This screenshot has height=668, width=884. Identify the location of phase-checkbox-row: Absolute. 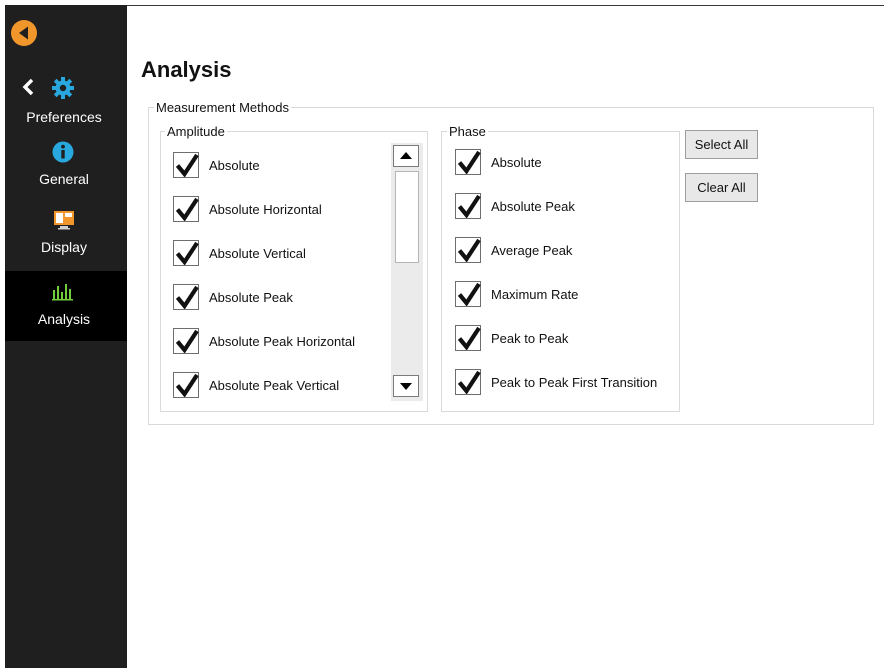
(498, 162).